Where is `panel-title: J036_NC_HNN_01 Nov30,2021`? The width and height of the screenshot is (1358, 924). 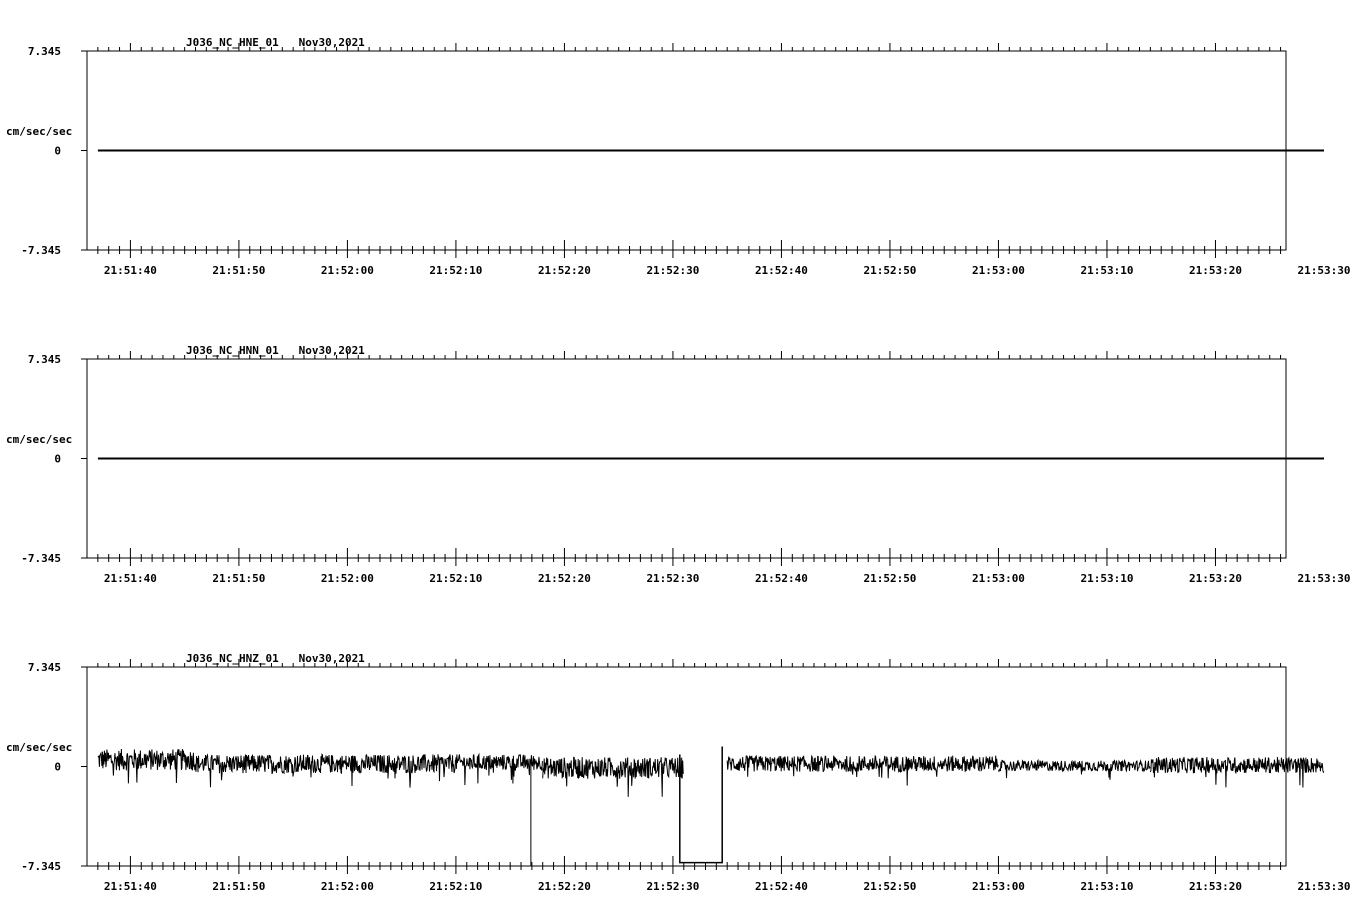 panel-title: J036_NC_HNN_01 Nov30,2021 is located at coordinates (275, 350).